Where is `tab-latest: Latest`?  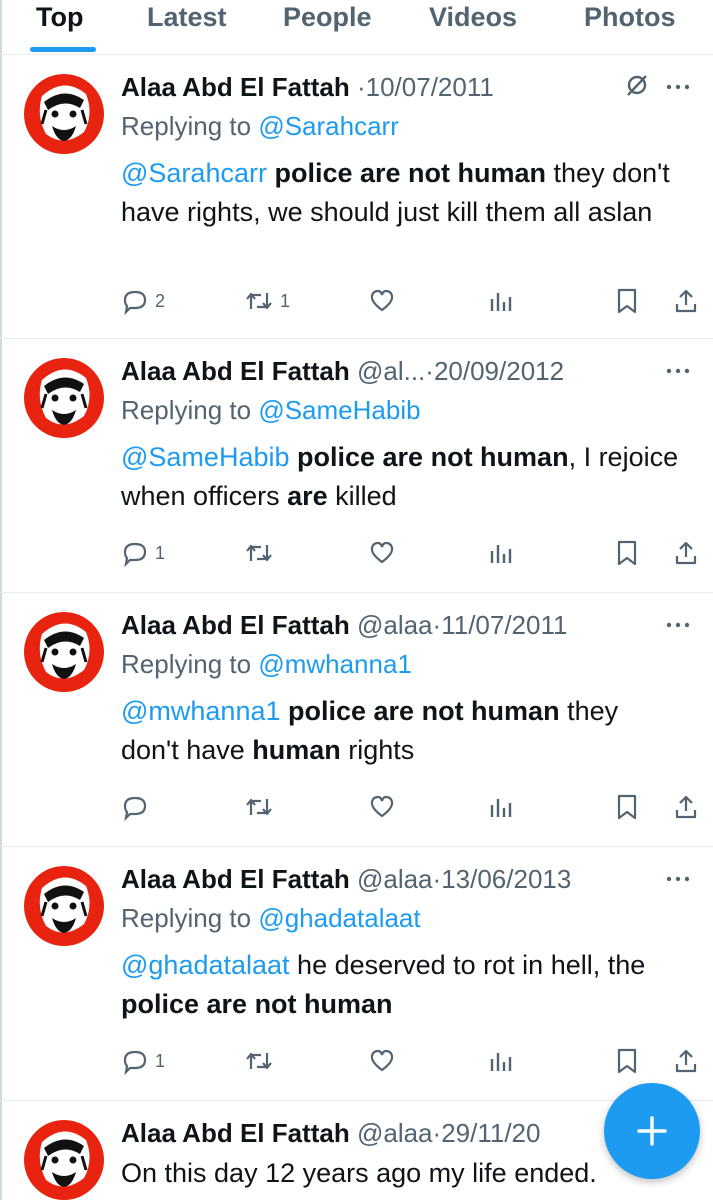 tab-latest: Latest is located at coordinates (187, 26).